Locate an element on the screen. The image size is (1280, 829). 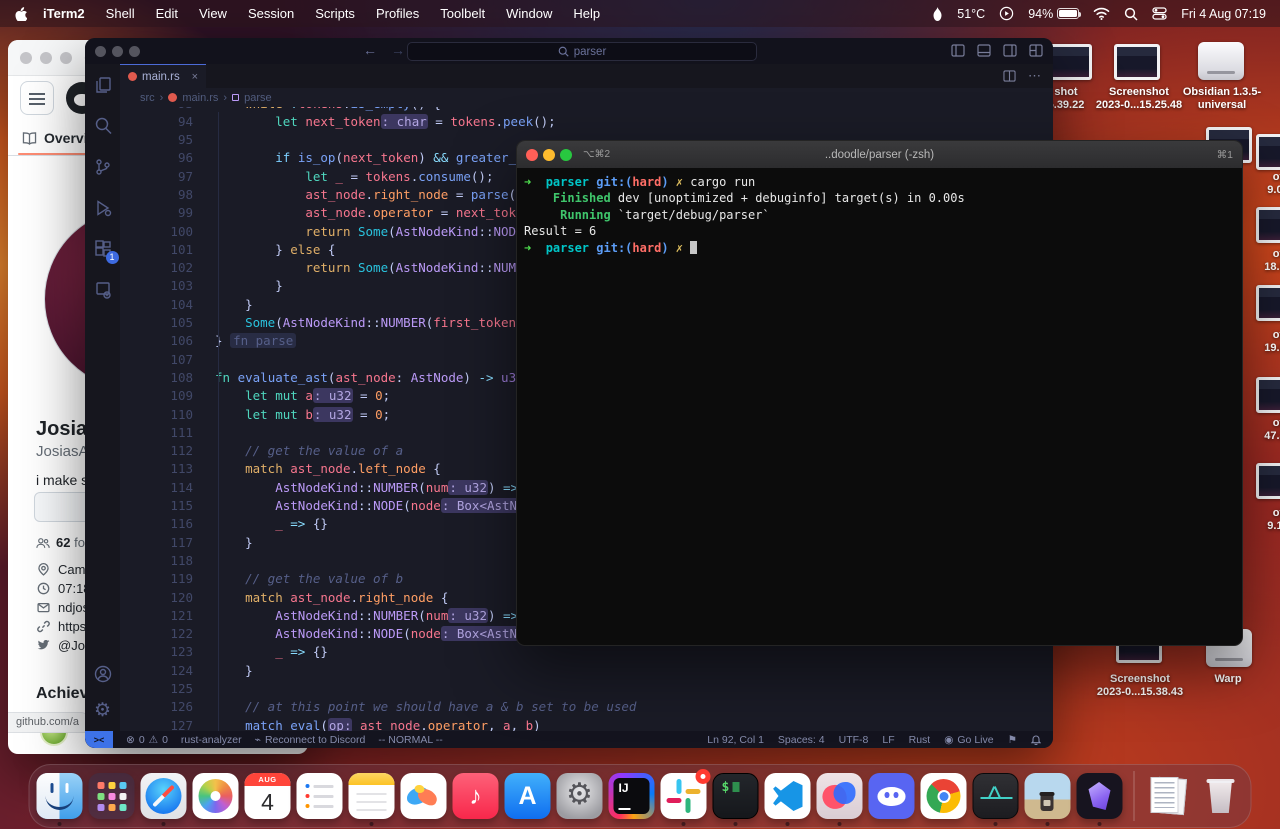
apple-menu-icon is located at coordinates (20, 13).